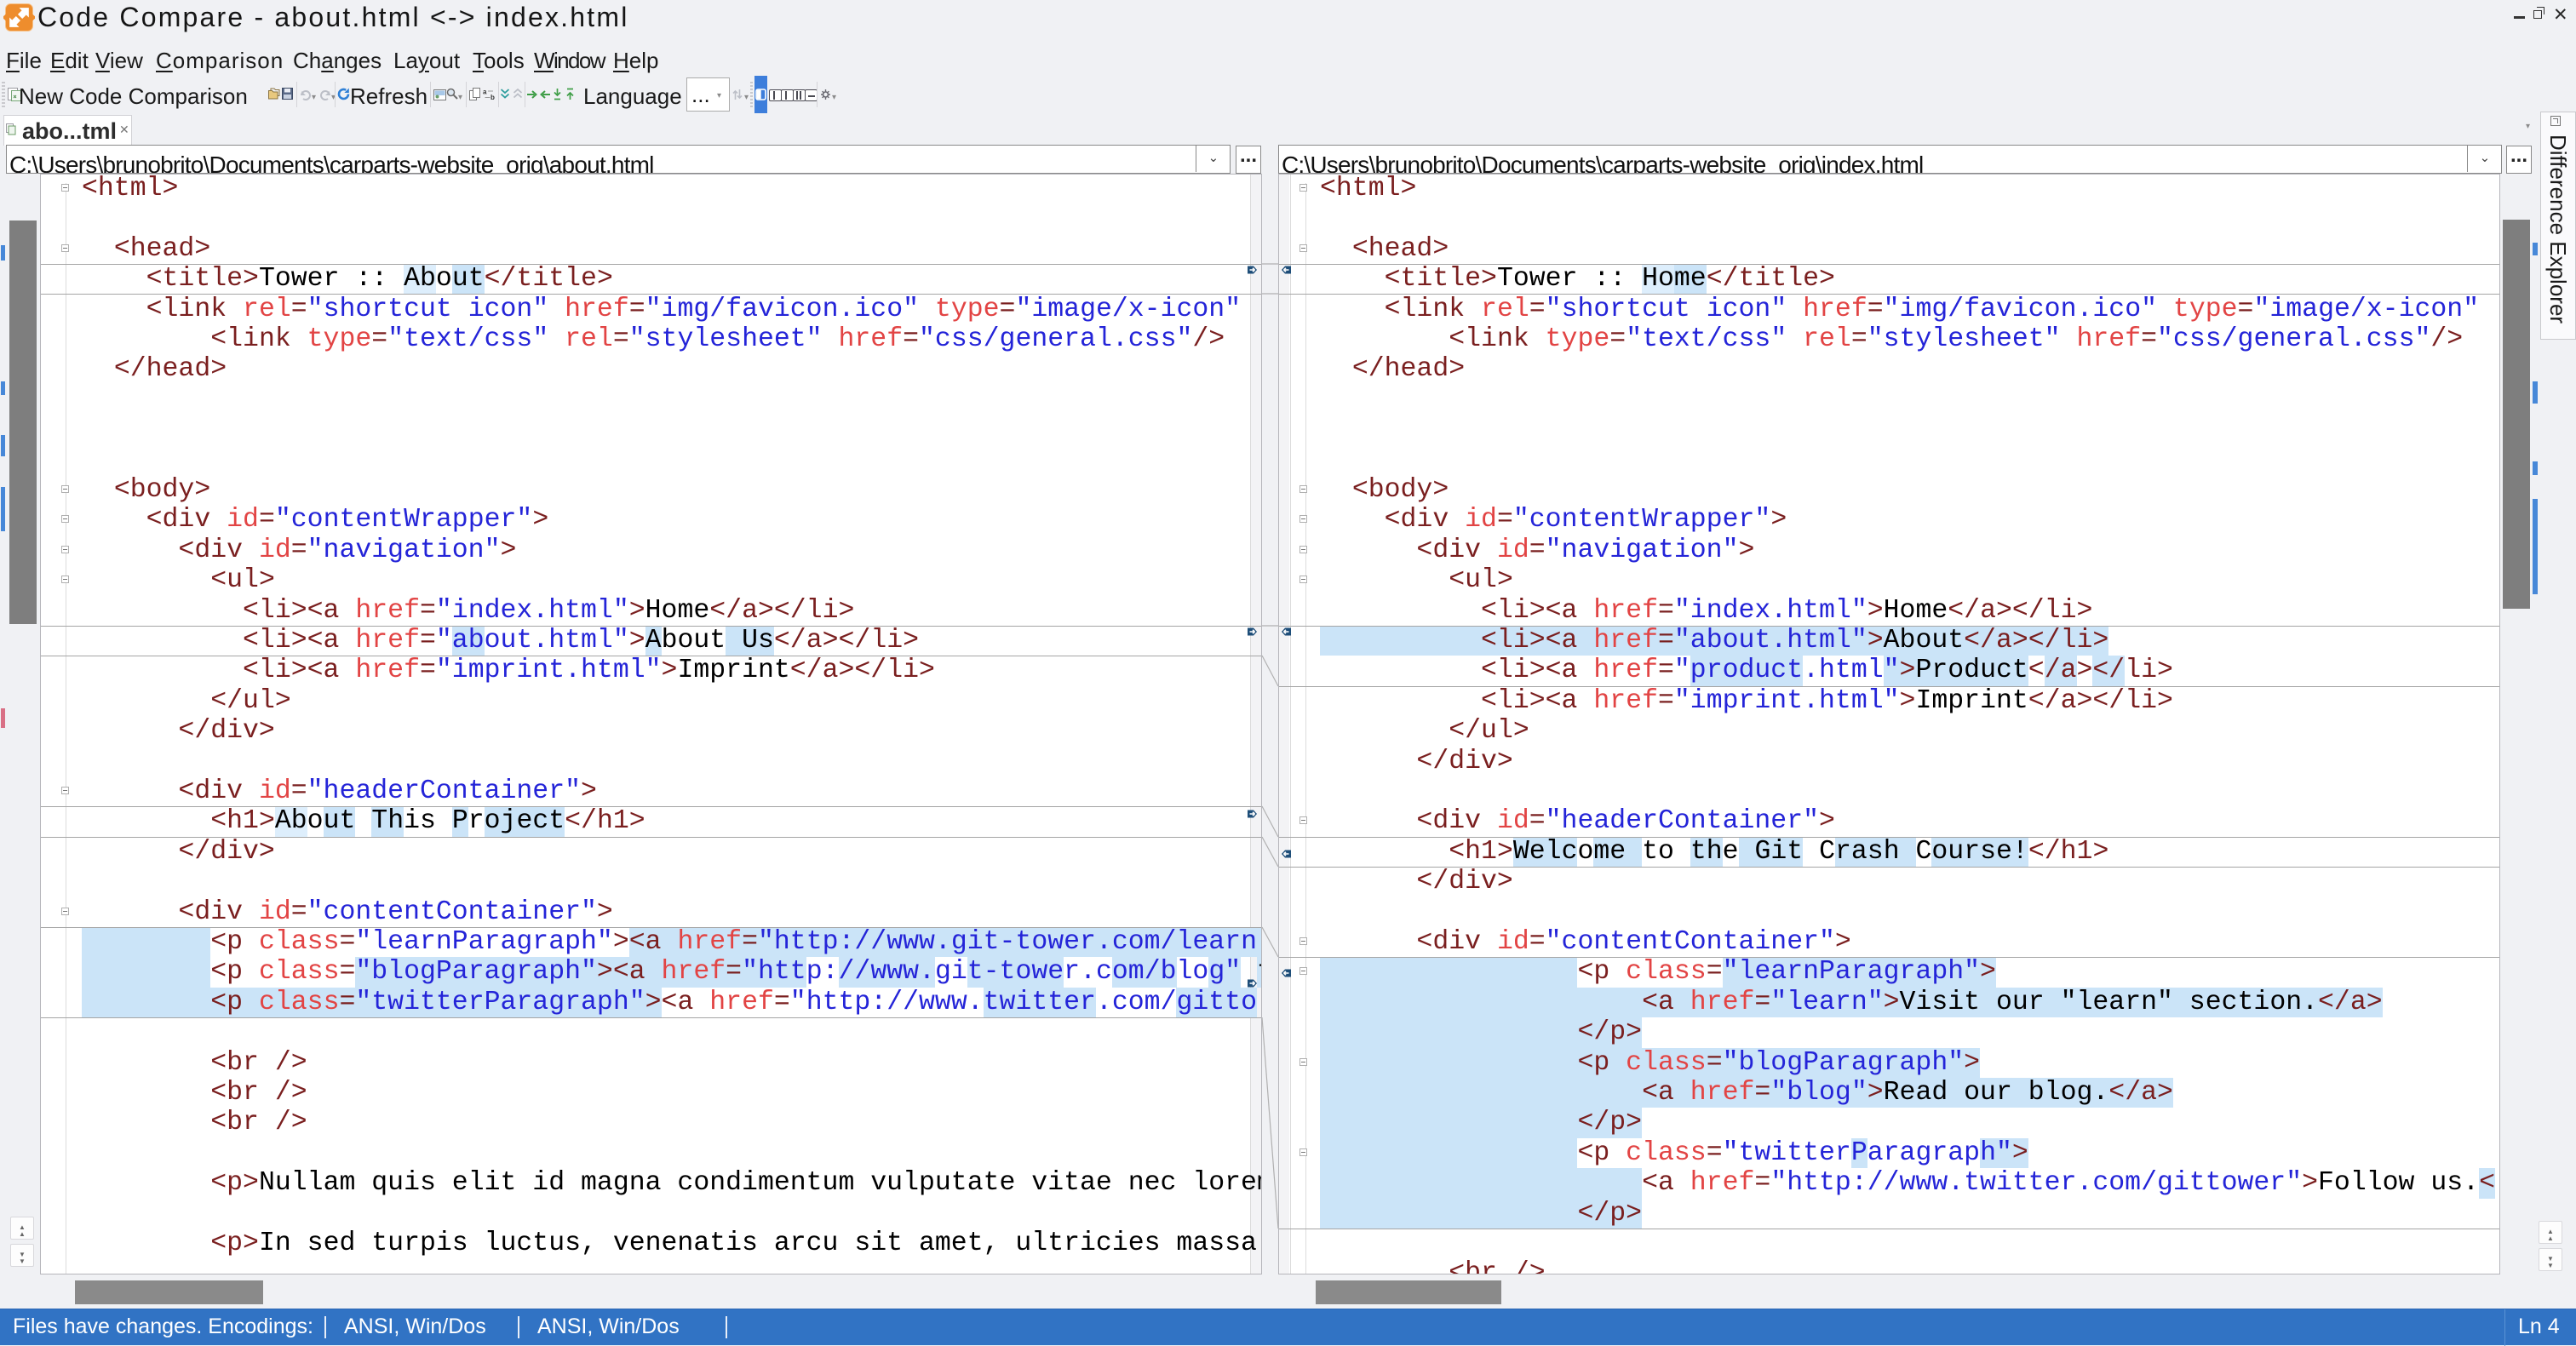  What do you see at coordinates (493, 97) in the screenshot?
I see `svg-text: b` at bounding box center [493, 97].